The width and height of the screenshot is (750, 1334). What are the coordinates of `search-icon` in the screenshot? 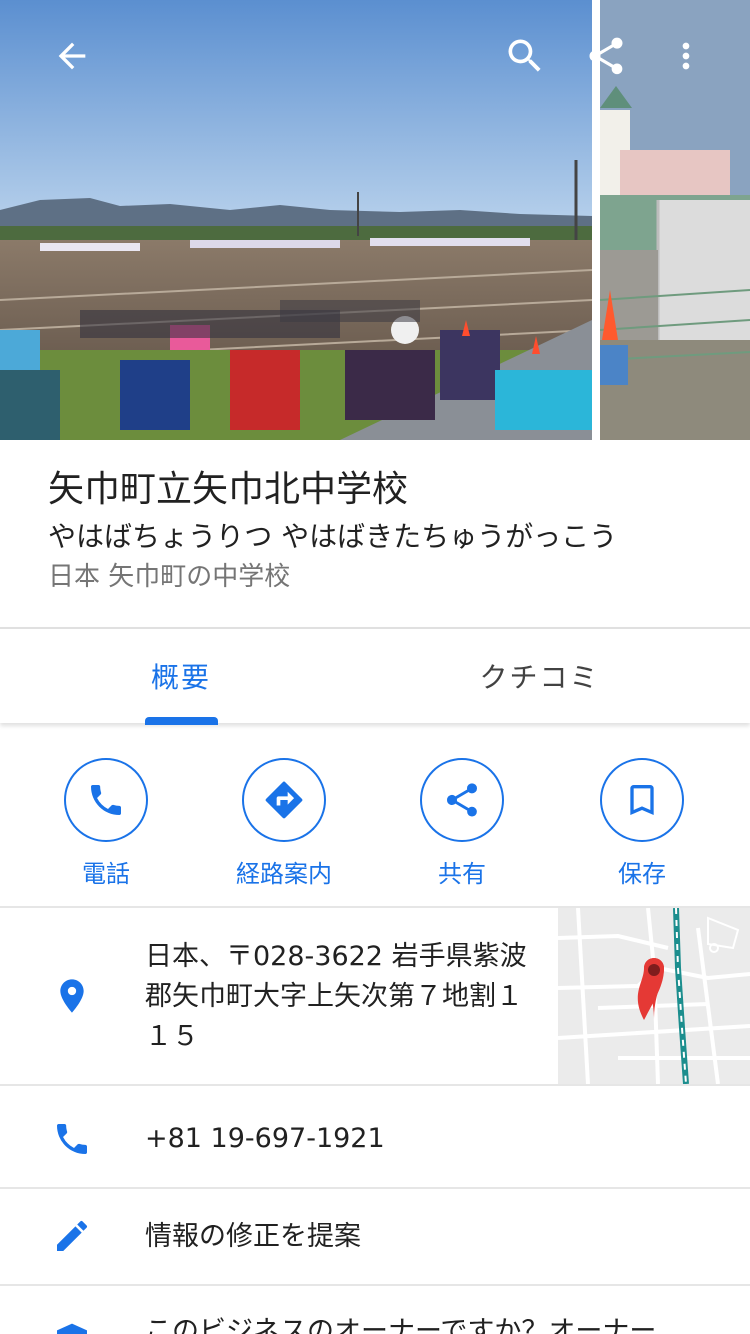 It's located at (524, 55).